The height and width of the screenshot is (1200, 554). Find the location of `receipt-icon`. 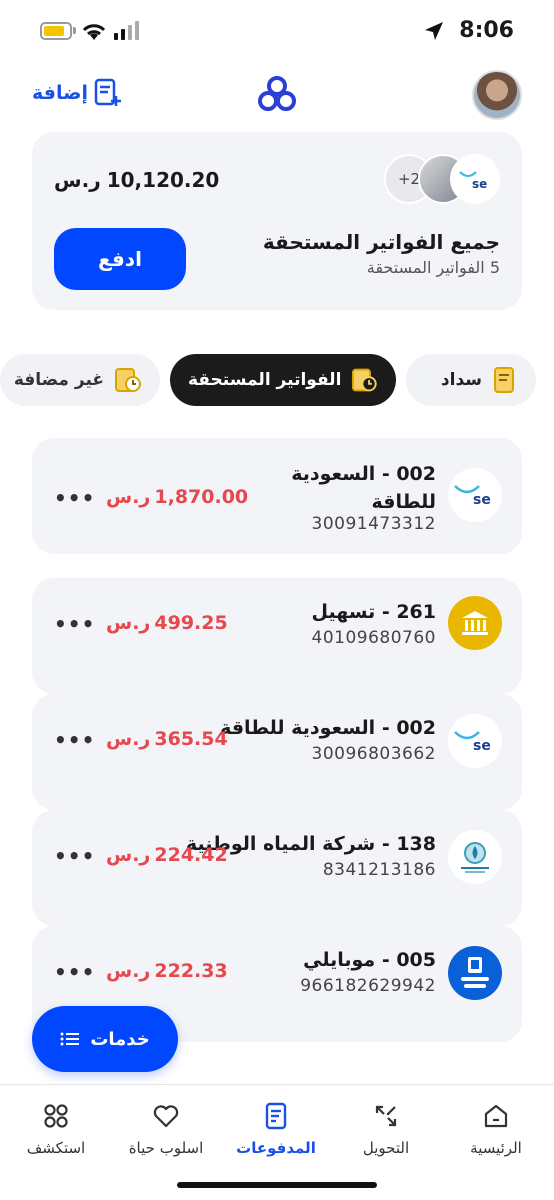

receipt-icon is located at coordinates (504, 380).